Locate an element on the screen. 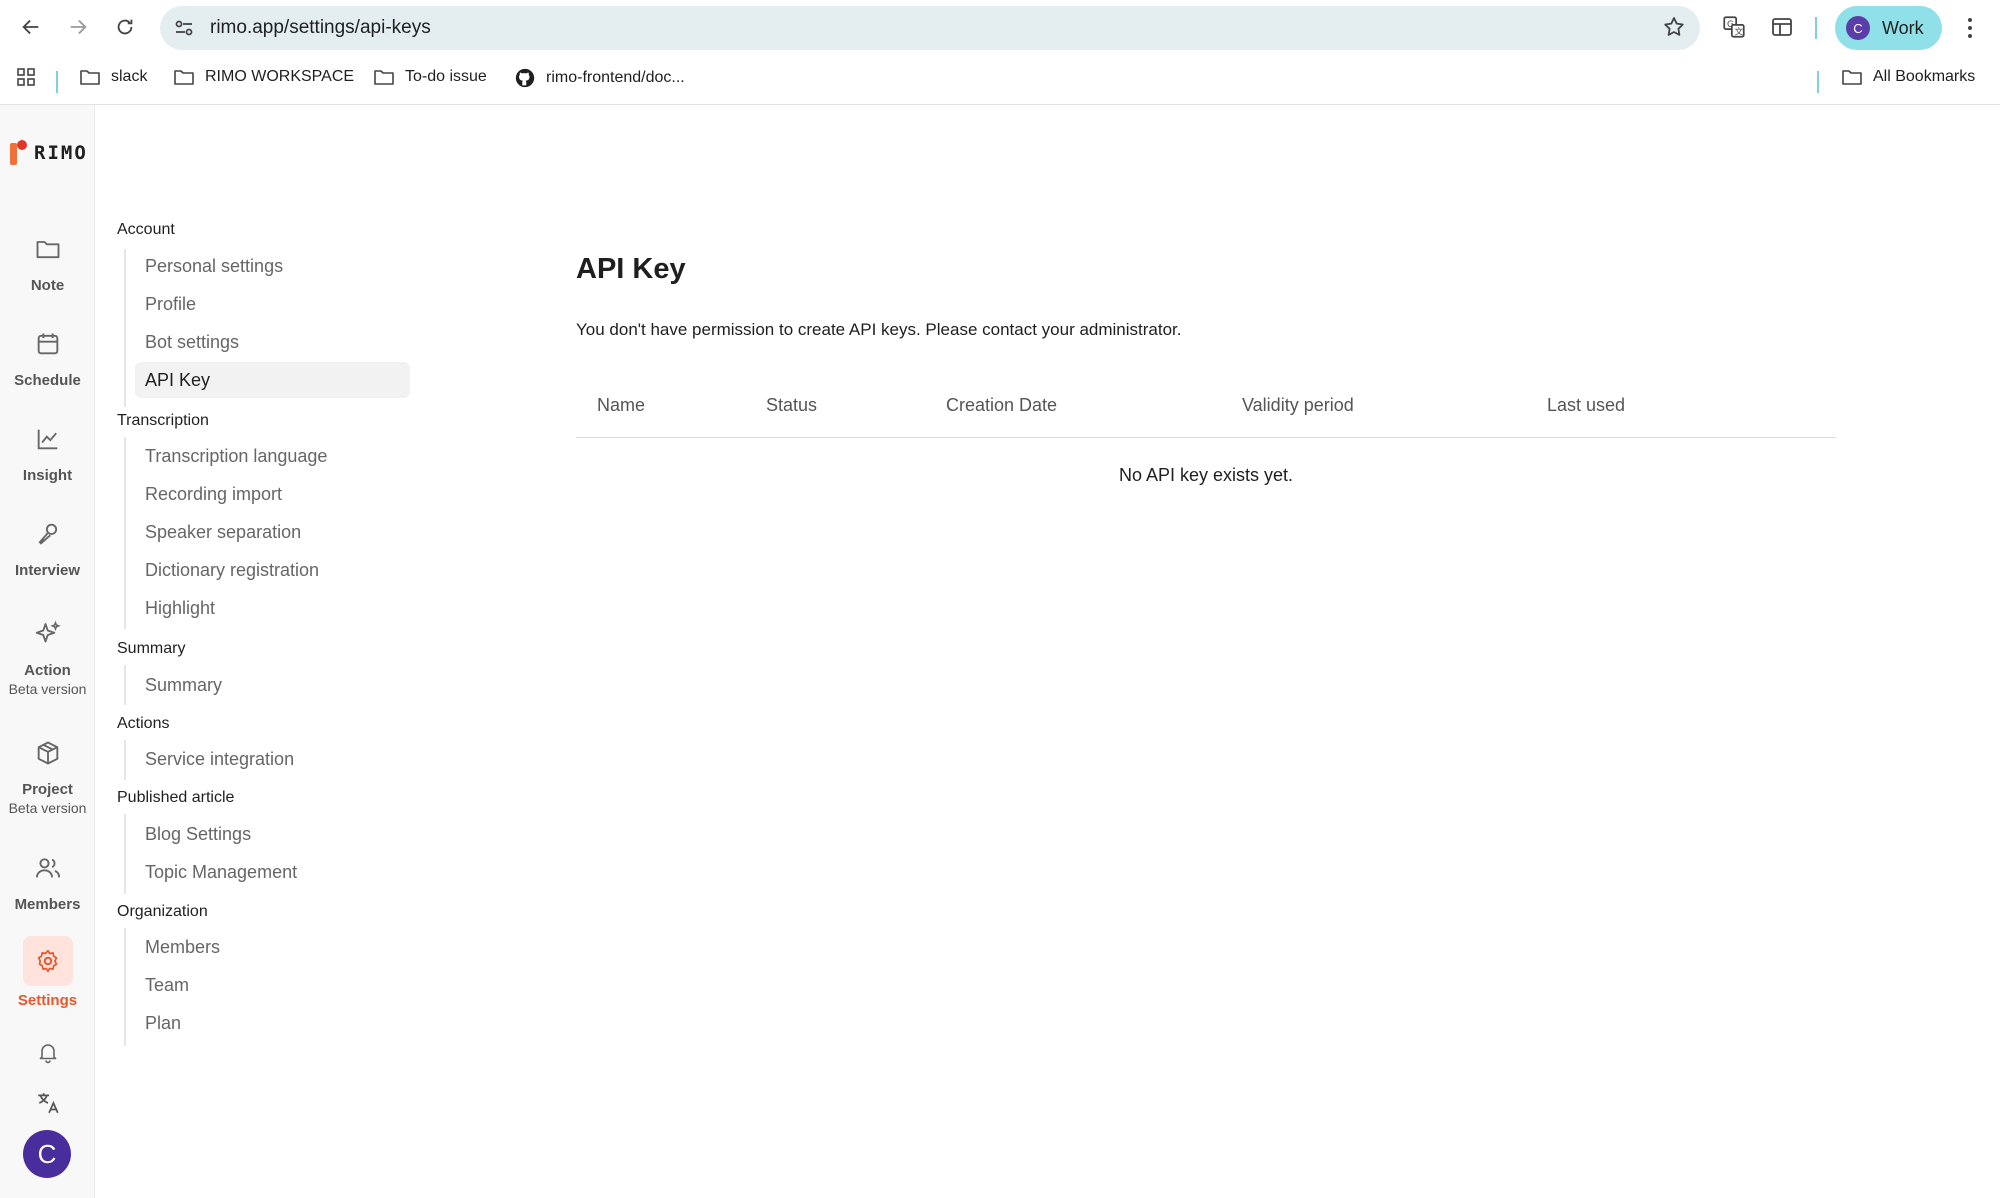 This screenshot has height=1198, width=2000. settings-item-team: Team is located at coordinates (272, 985).